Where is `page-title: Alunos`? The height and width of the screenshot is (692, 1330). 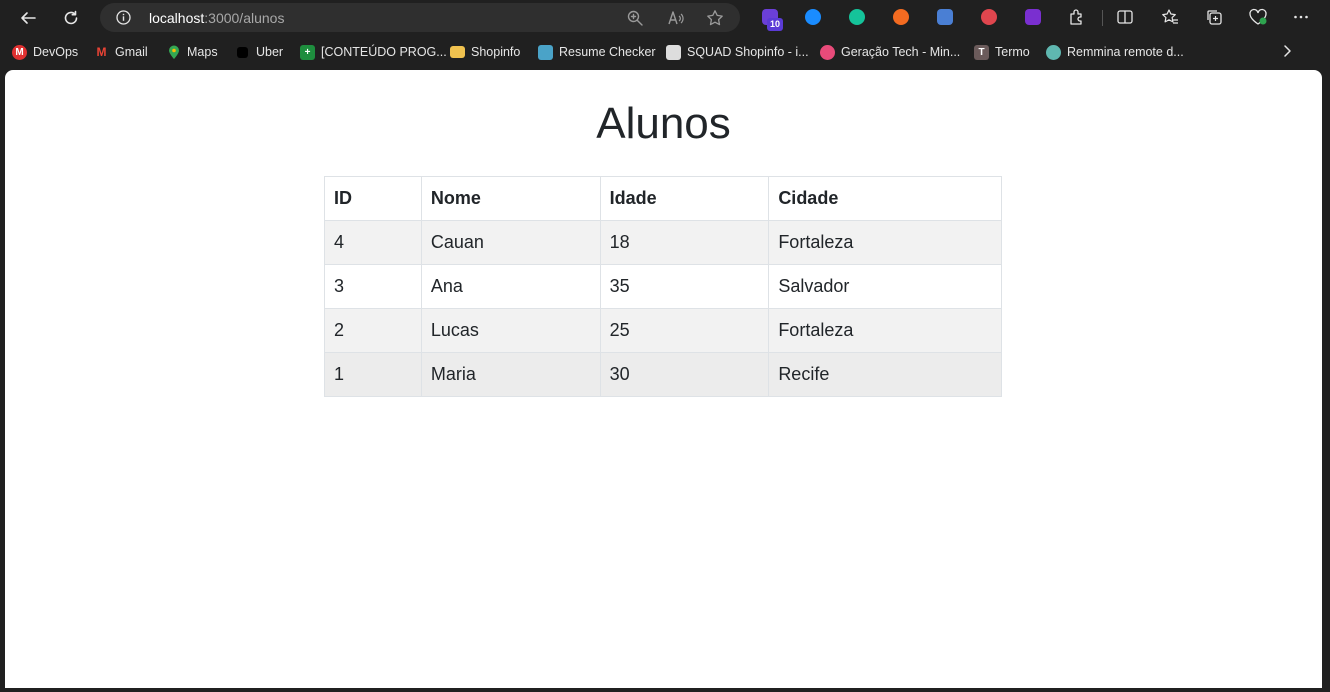
page-title: Alunos is located at coordinates (663, 123).